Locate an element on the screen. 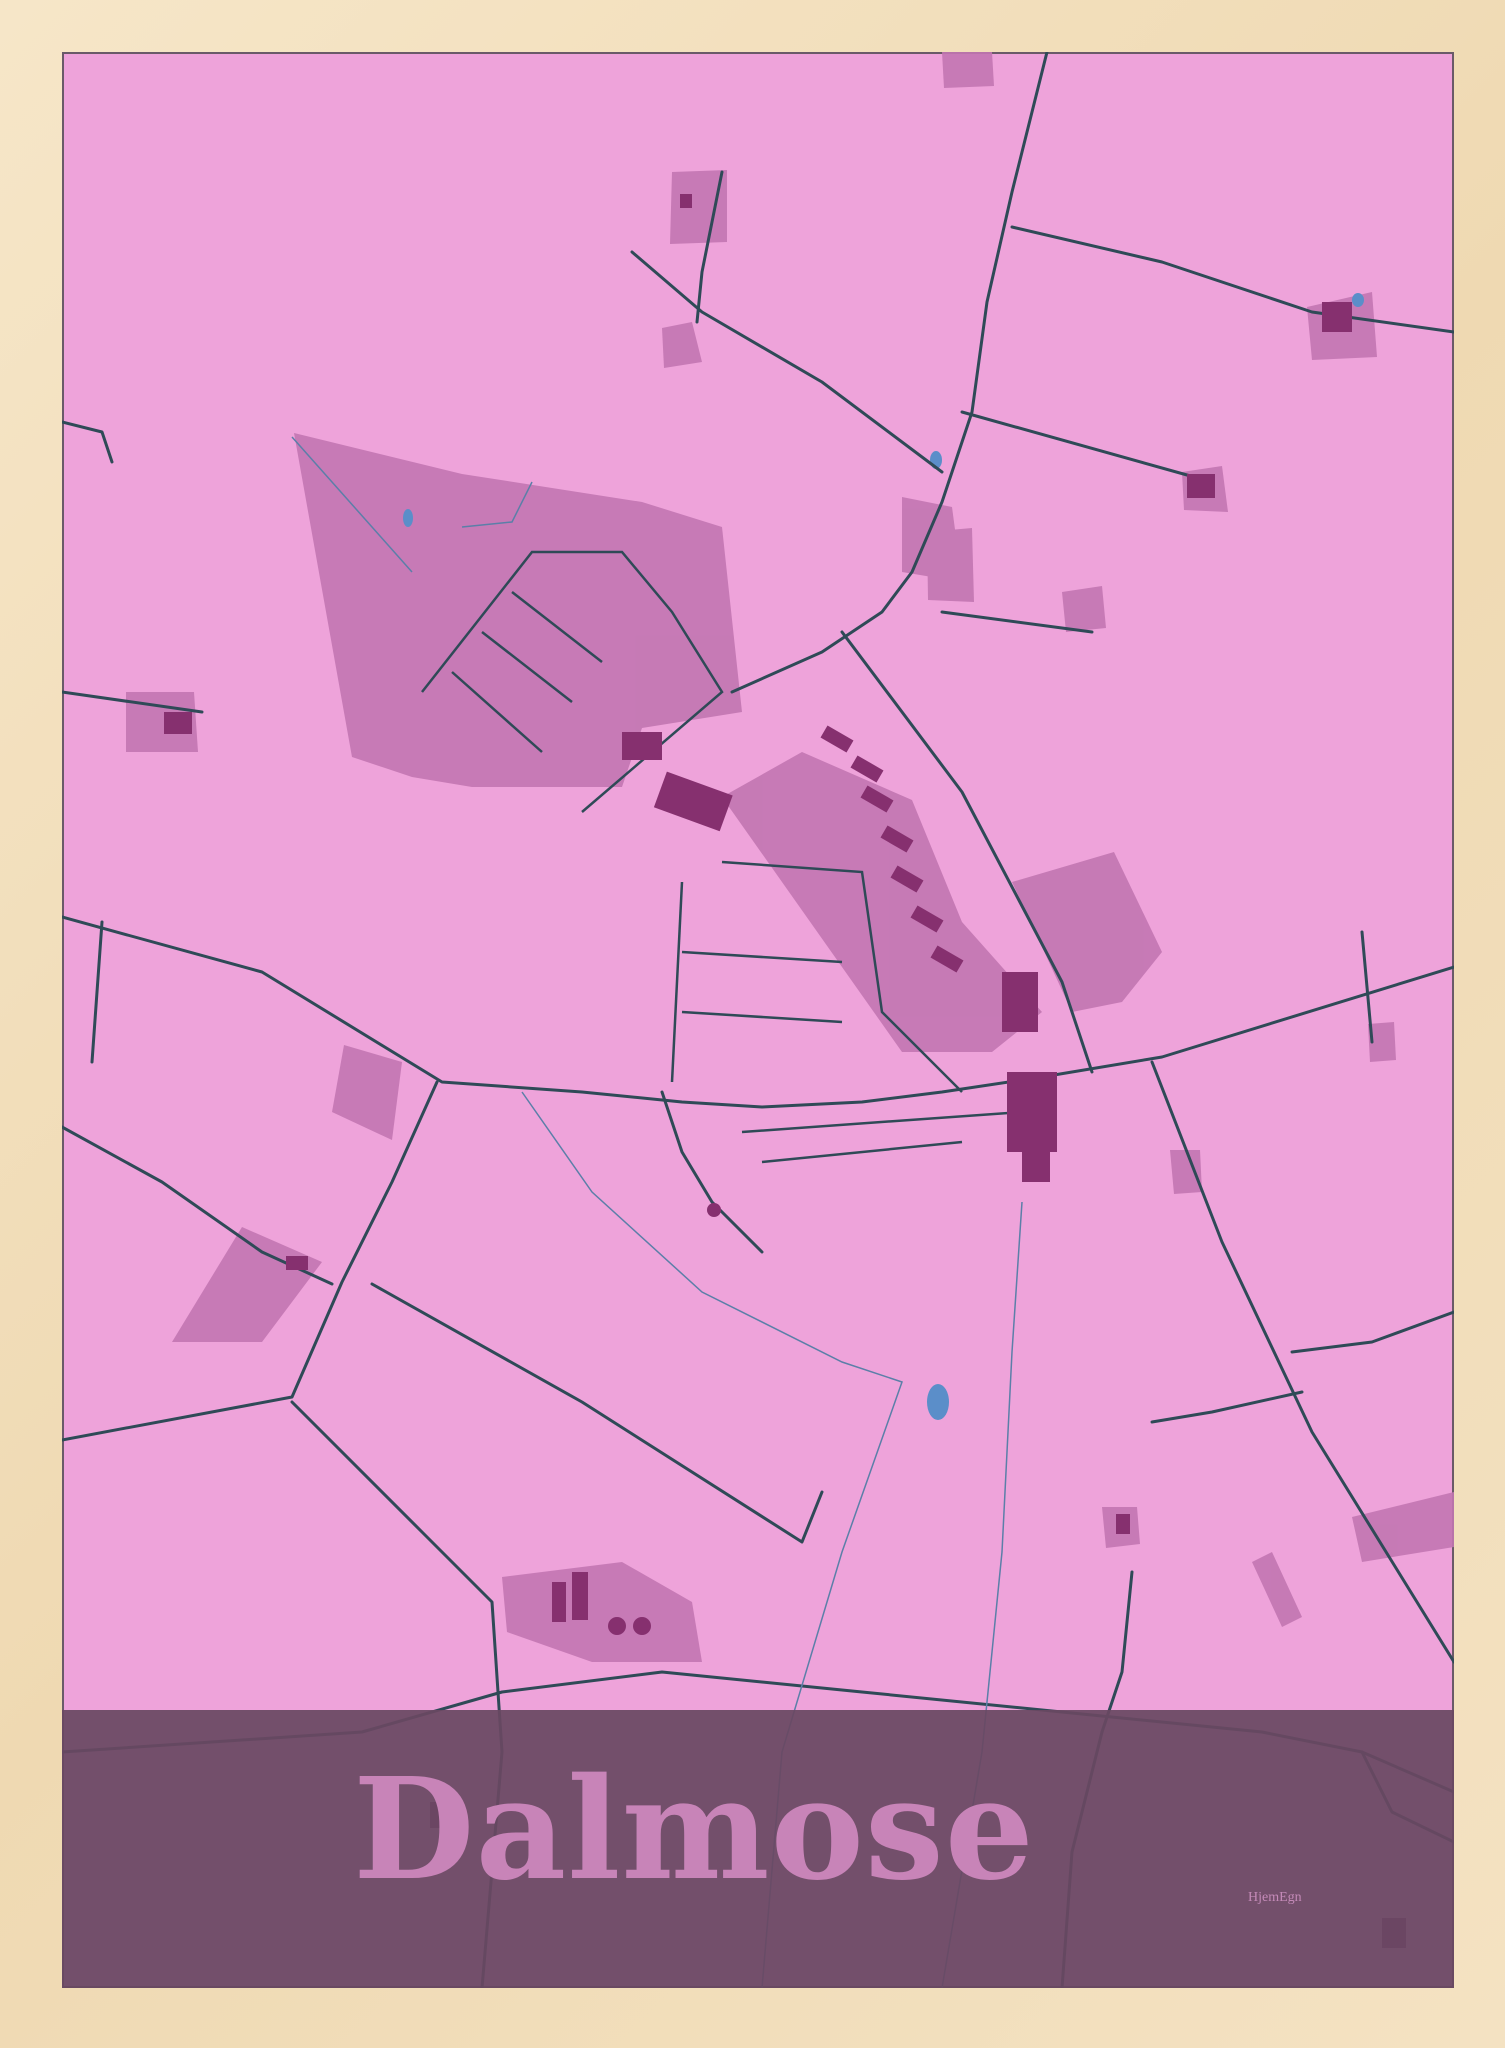  road-village-south is located at coordinates (712, 1172).